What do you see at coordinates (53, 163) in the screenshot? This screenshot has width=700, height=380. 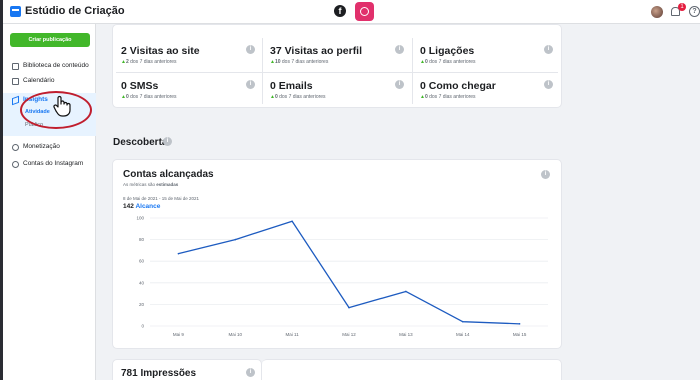 I see `sidebar-item-label: Contas do Instagram` at bounding box center [53, 163].